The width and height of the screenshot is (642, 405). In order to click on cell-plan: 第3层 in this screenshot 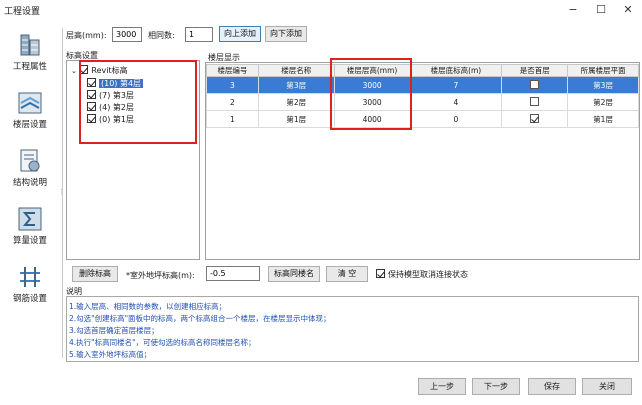, I will do `click(603, 85)`.